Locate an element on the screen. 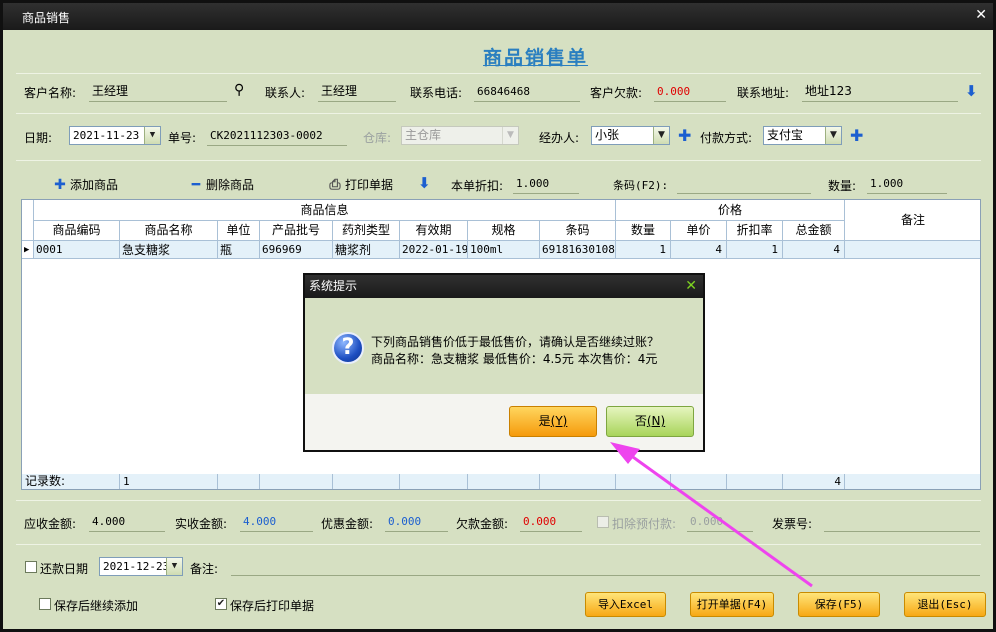  arrow-head is located at coordinates (625, 453).